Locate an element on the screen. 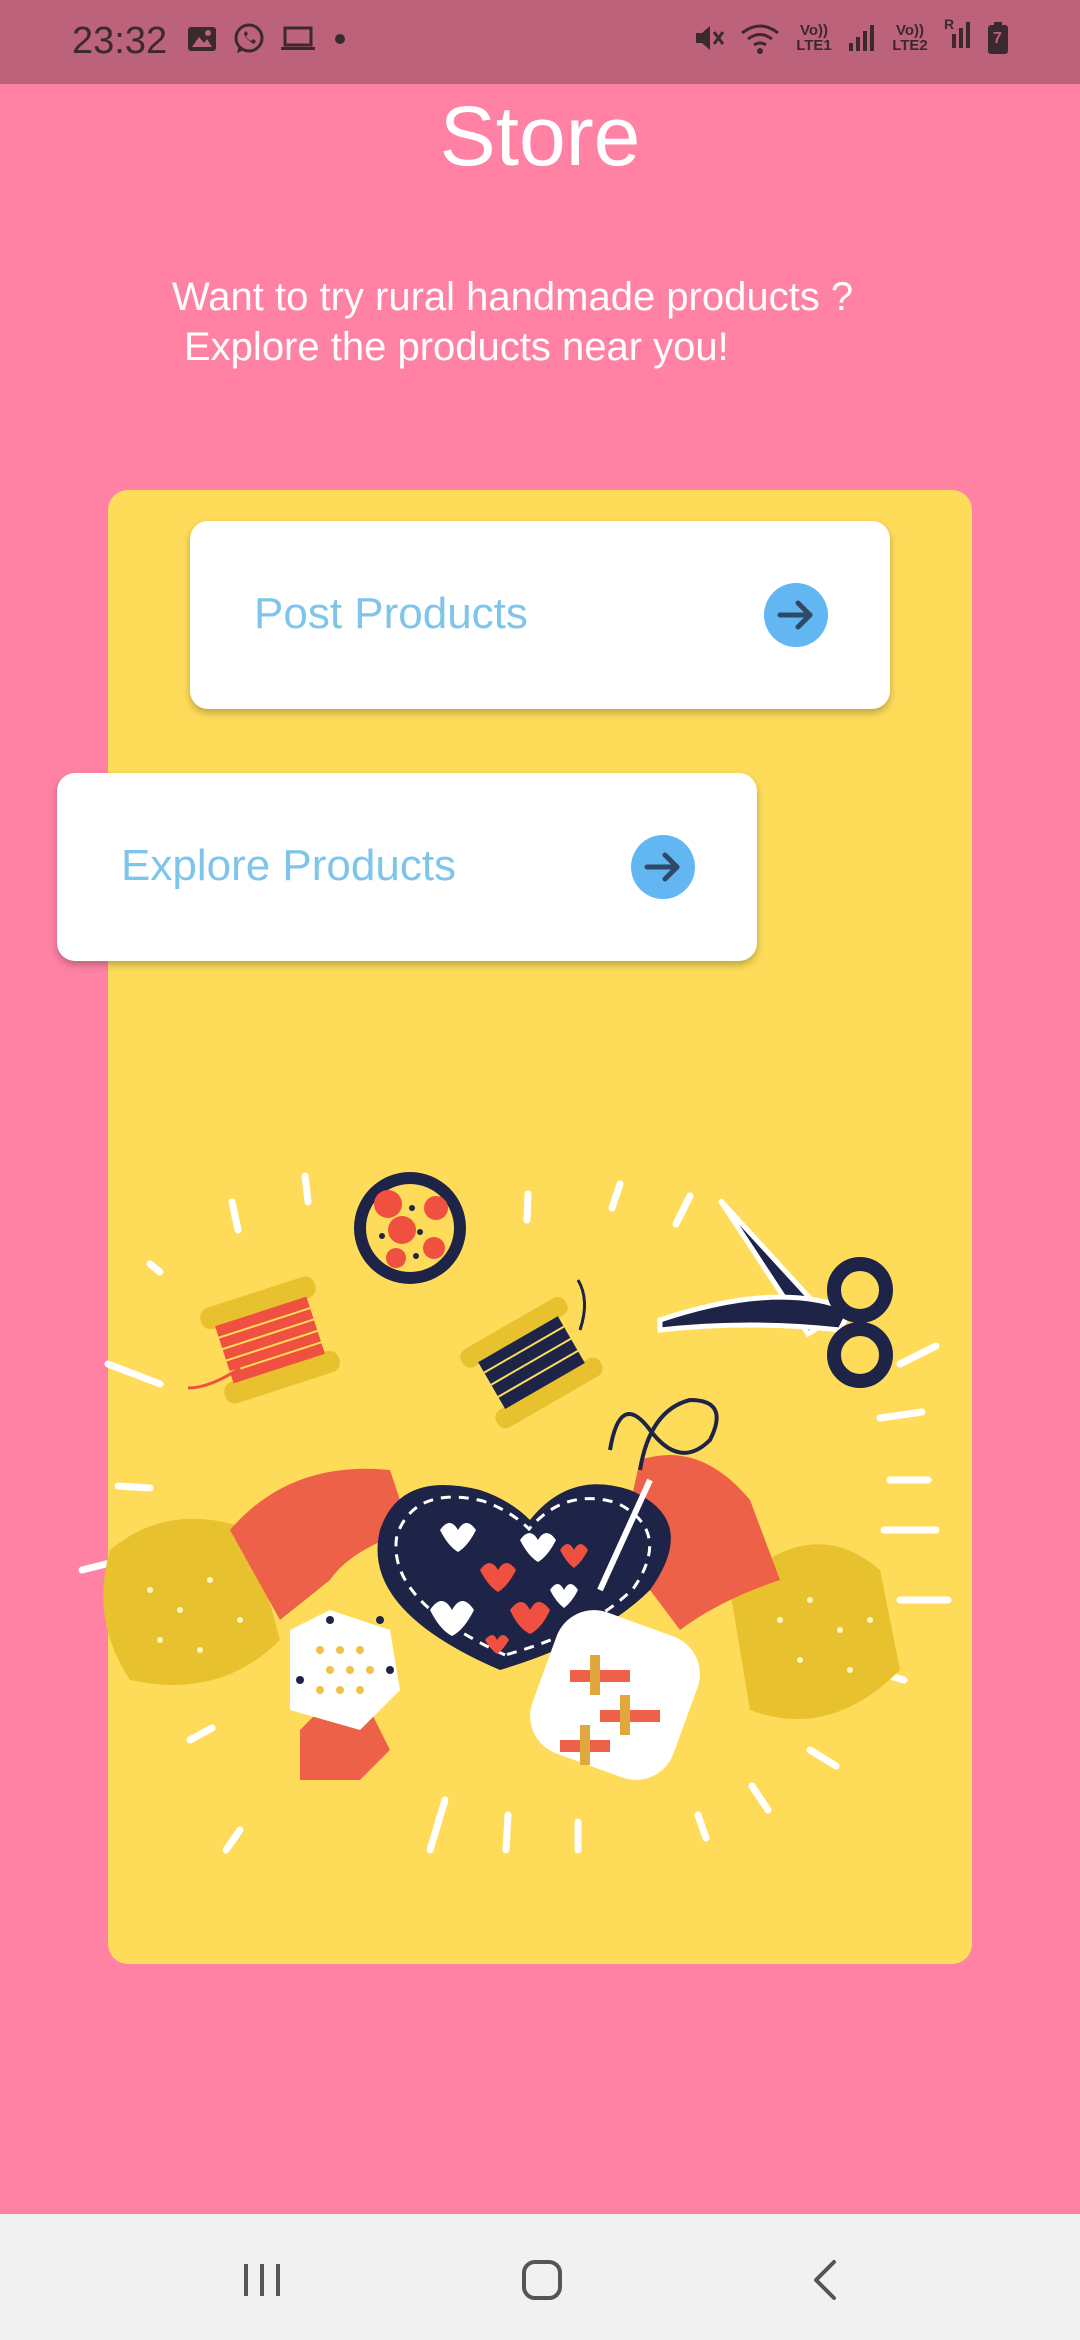  system-navigation-bar is located at coordinates (540, 2277).